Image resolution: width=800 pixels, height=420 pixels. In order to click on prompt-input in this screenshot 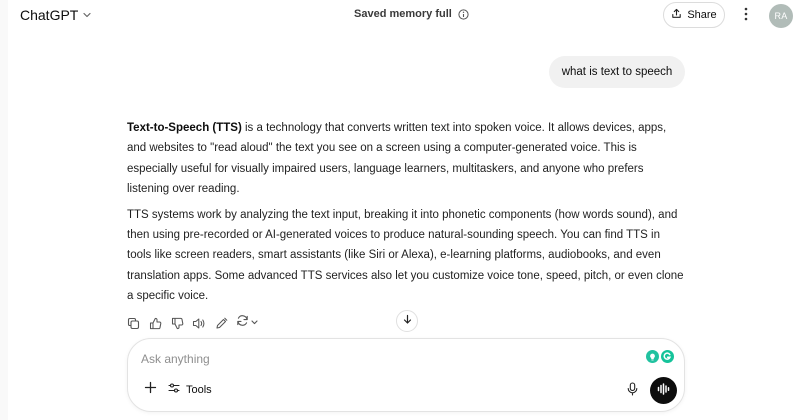, I will do `click(381, 359)`.